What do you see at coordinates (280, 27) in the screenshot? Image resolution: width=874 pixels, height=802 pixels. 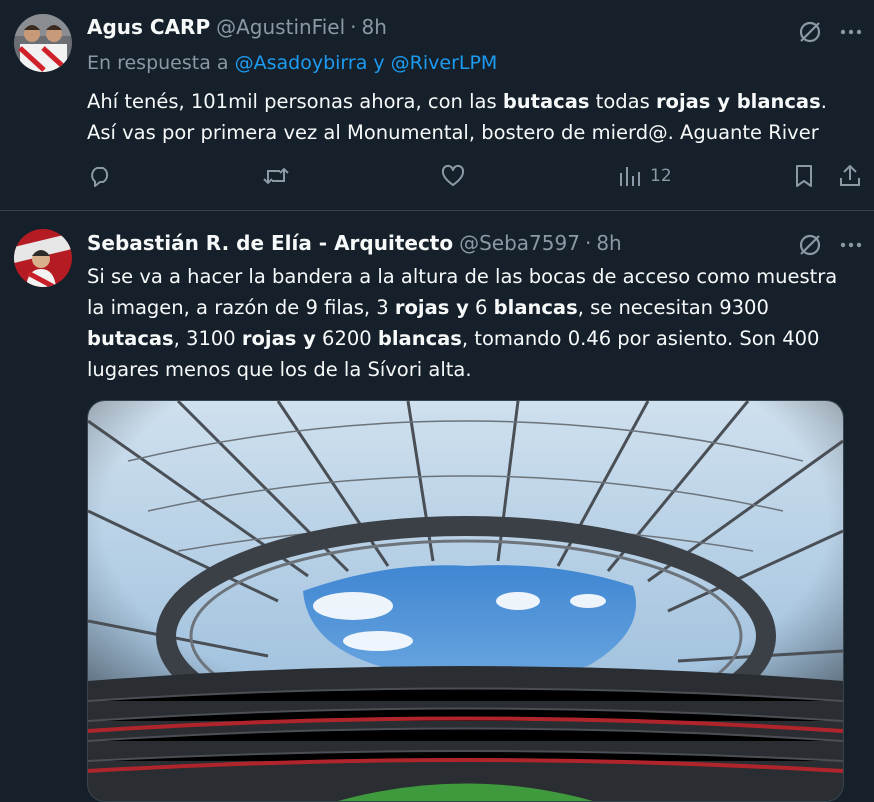 I see `author-handle: @AgustinFiel` at bounding box center [280, 27].